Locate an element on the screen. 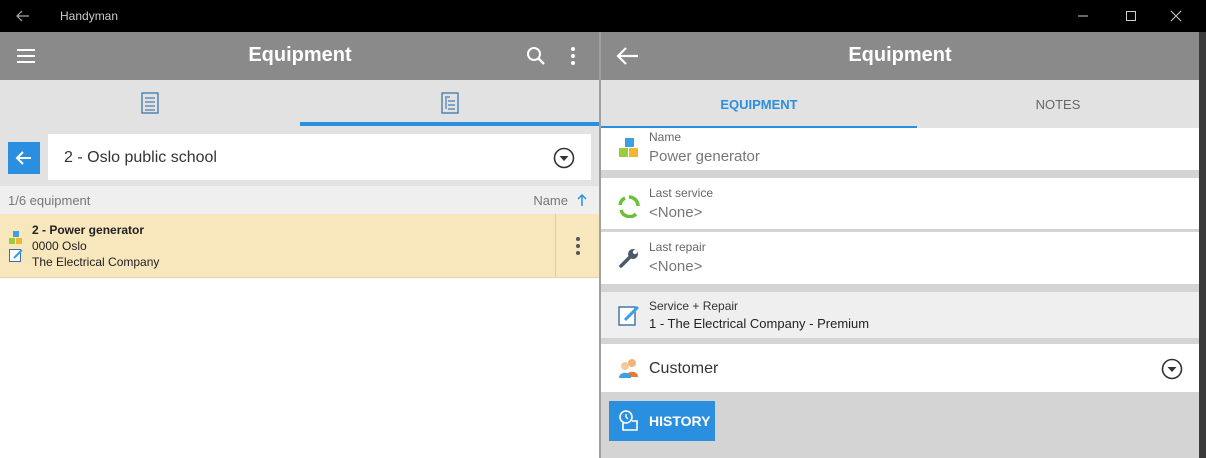 The width and height of the screenshot is (1206, 458). window-back-button is located at coordinates (23, 16).